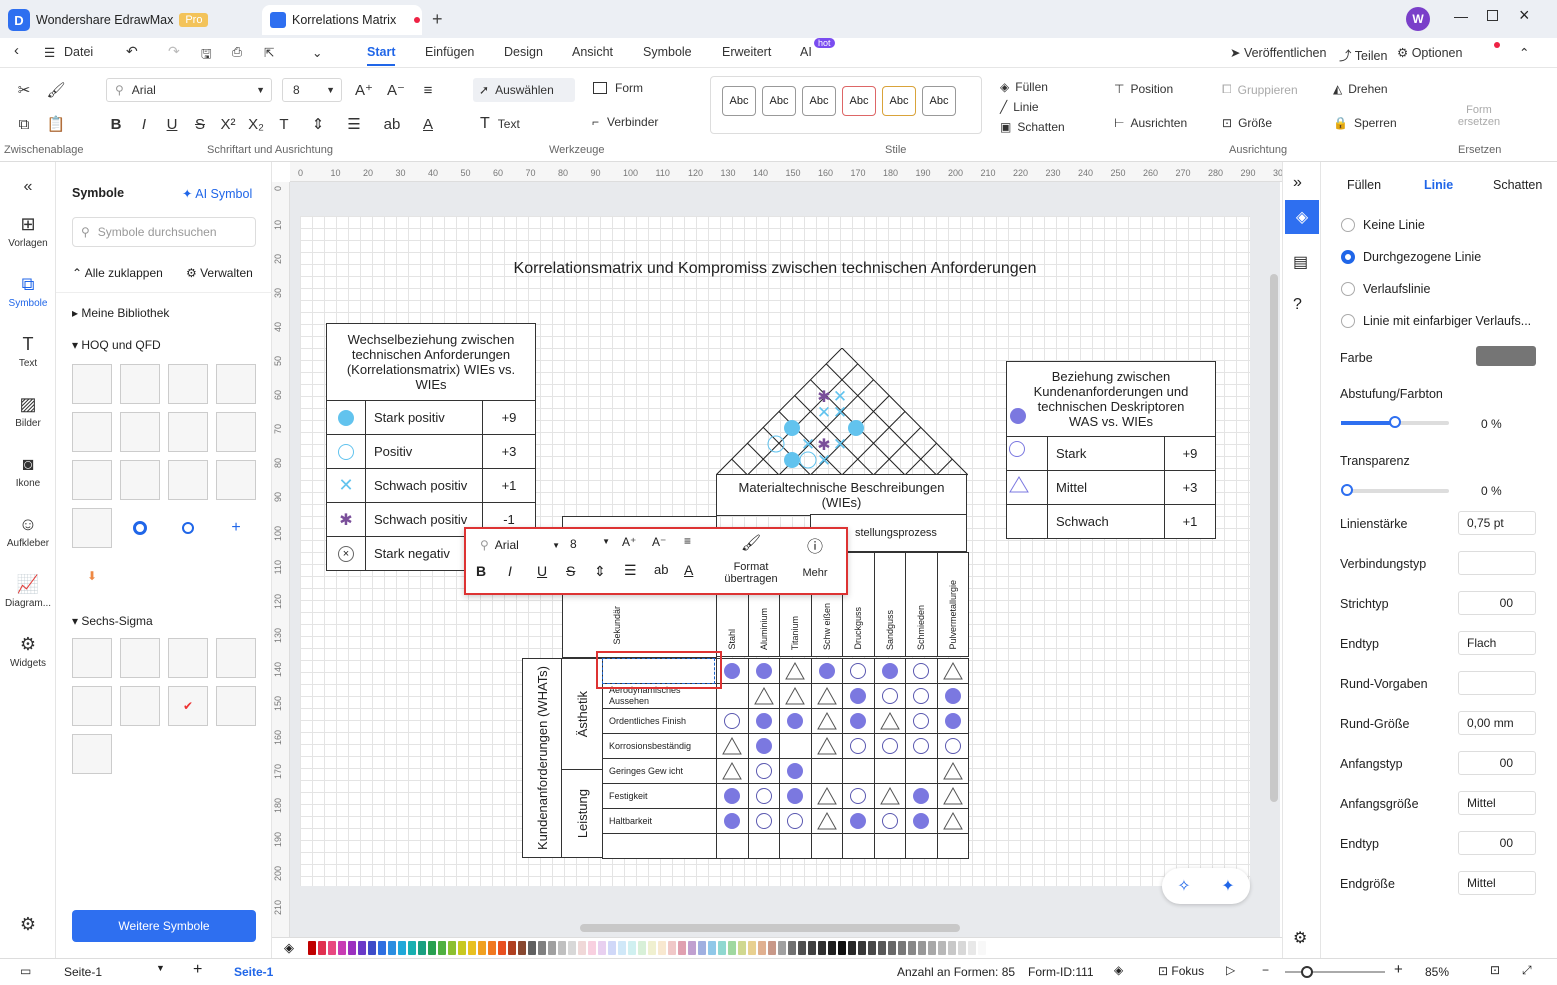 Image resolution: width=1557 pixels, height=985 pixels. I want to click on legend1-label: Schwach positiv, so click(424, 485).